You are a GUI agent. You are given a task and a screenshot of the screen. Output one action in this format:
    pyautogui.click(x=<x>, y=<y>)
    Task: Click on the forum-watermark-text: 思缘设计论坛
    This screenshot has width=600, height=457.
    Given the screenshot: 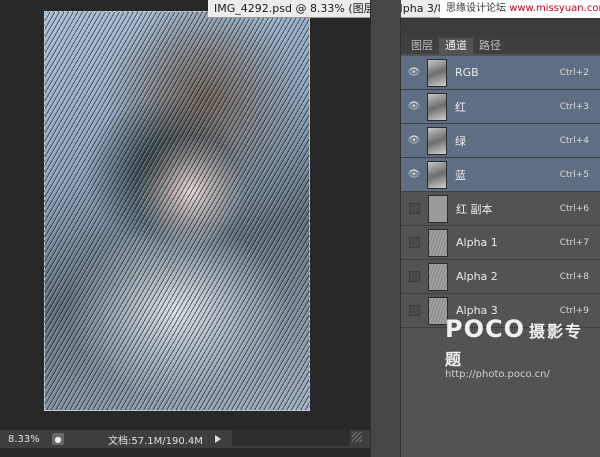 What is the action you would take?
    pyautogui.click(x=476, y=8)
    